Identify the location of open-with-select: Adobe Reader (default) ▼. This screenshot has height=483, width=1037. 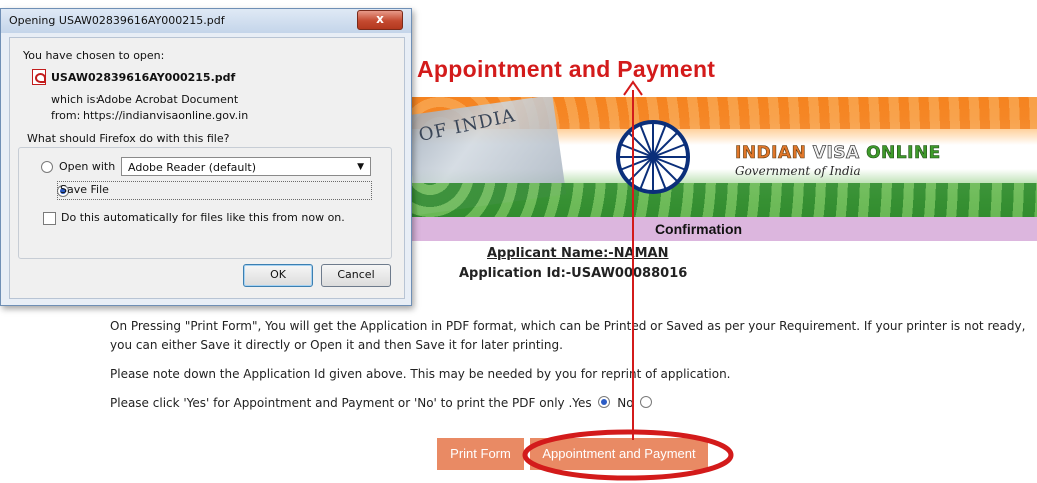
(246, 166).